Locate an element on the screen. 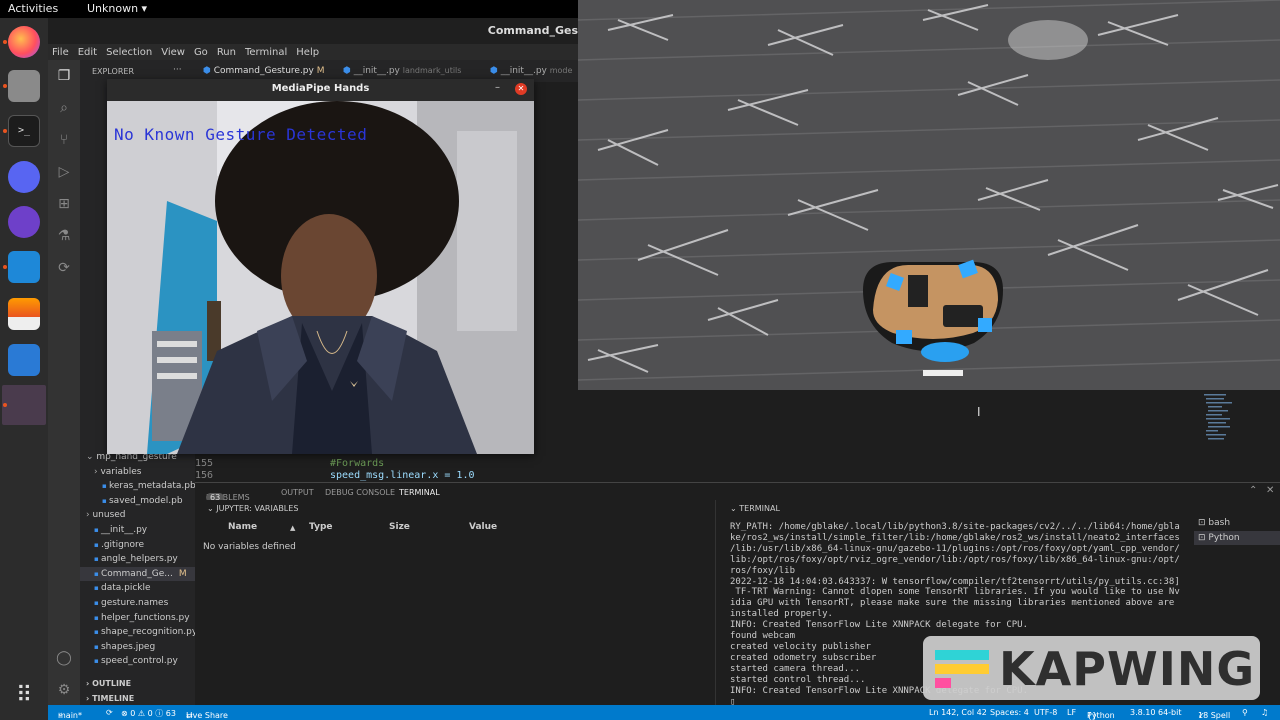 This screenshot has height=720, width=1280. activities-button: Activities is located at coordinates (33, 8).